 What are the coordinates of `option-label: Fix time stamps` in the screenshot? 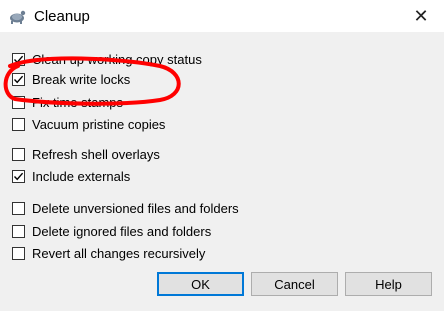 It's located at (78, 102).